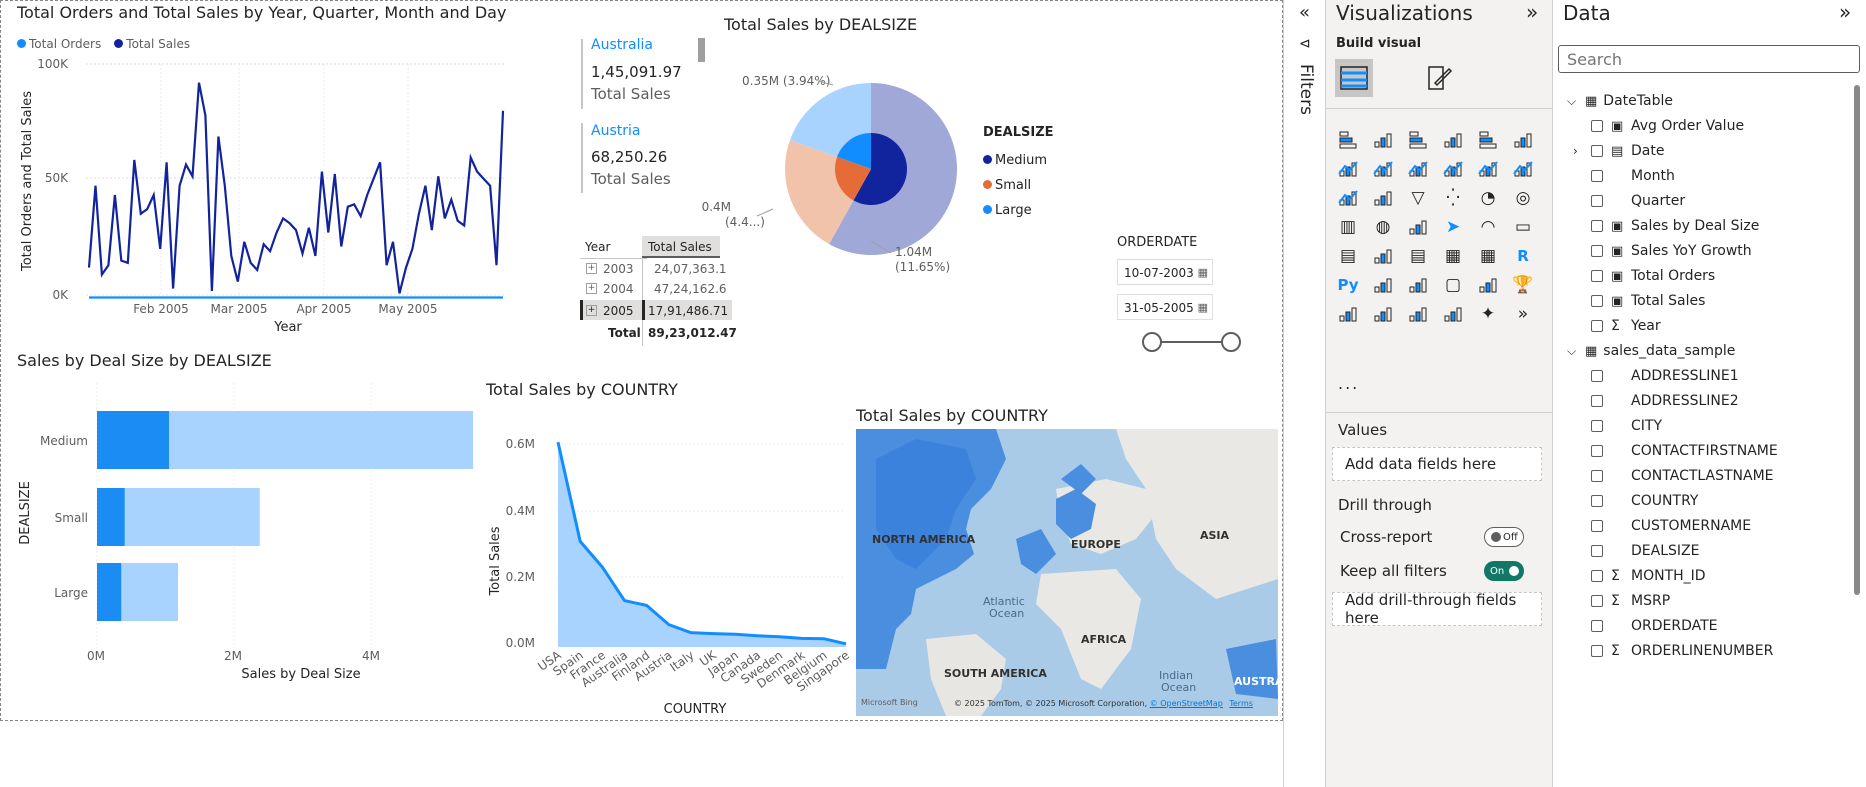  Describe the element at coordinates (1644, 276) in the screenshot. I see `field-total-orders: ▣ Total Orders` at that location.